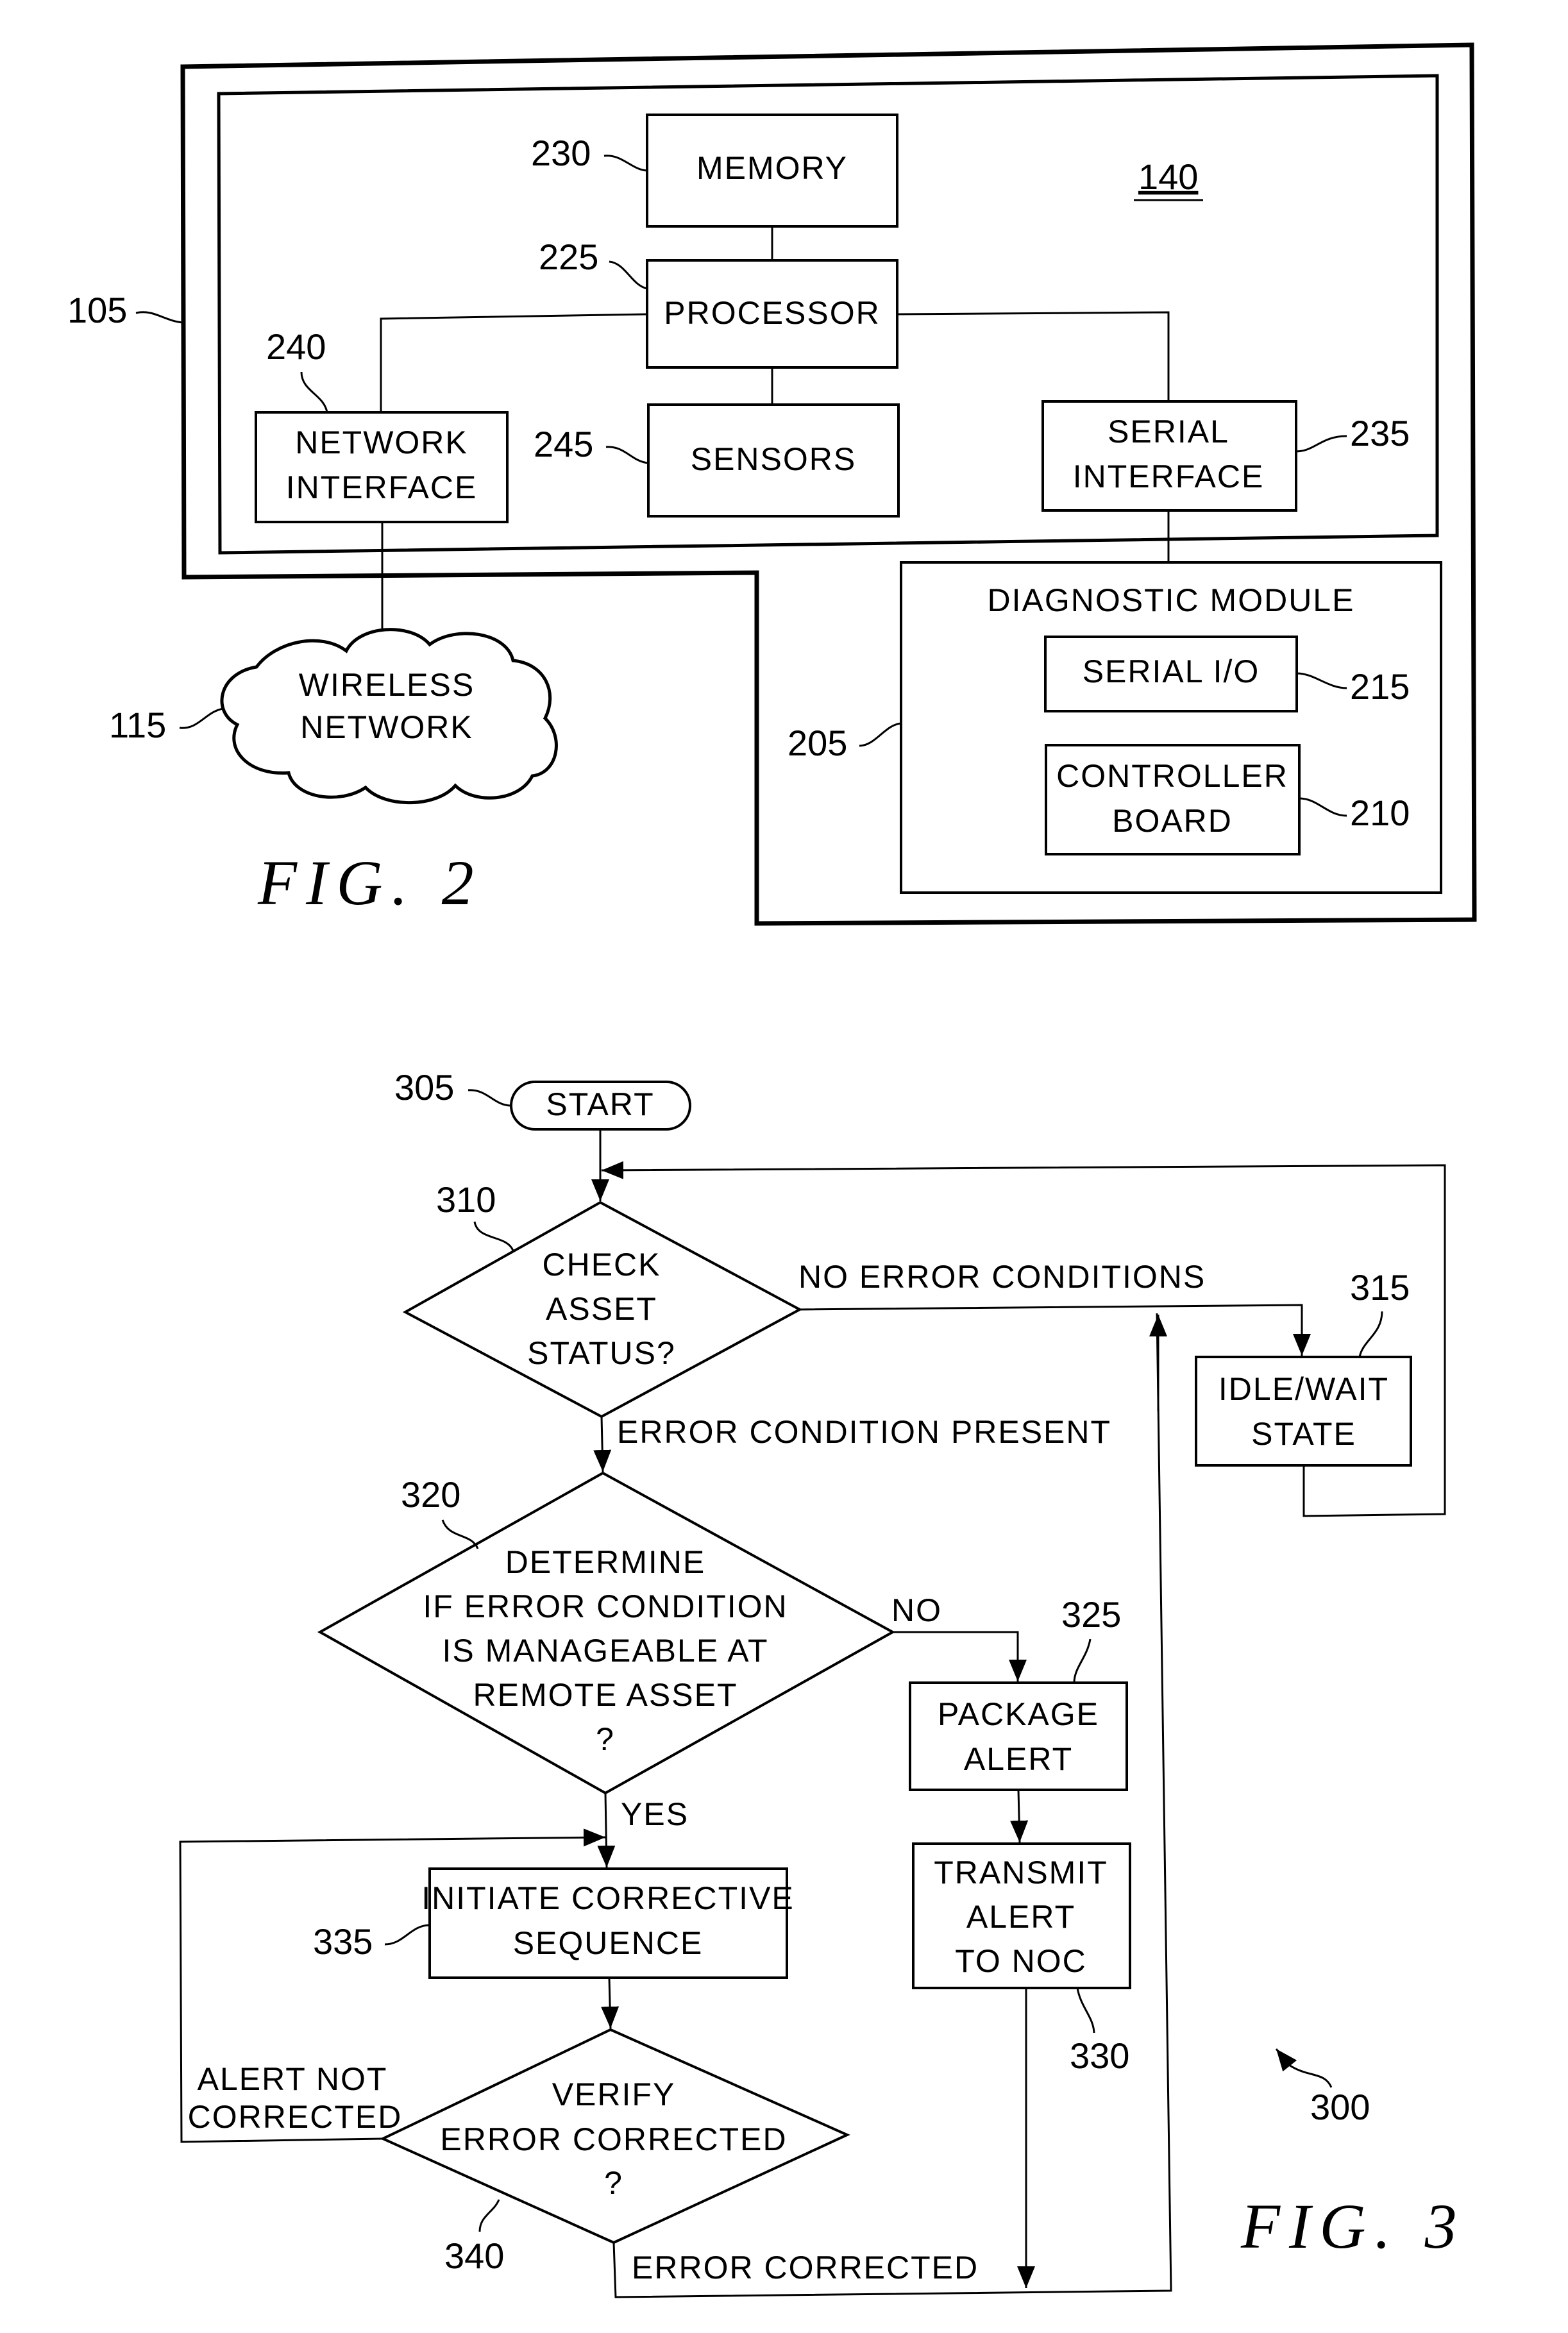 This screenshot has height=2333, width=1568. What do you see at coordinates (917, 1610) in the screenshot?
I see `no-label: NO` at bounding box center [917, 1610].